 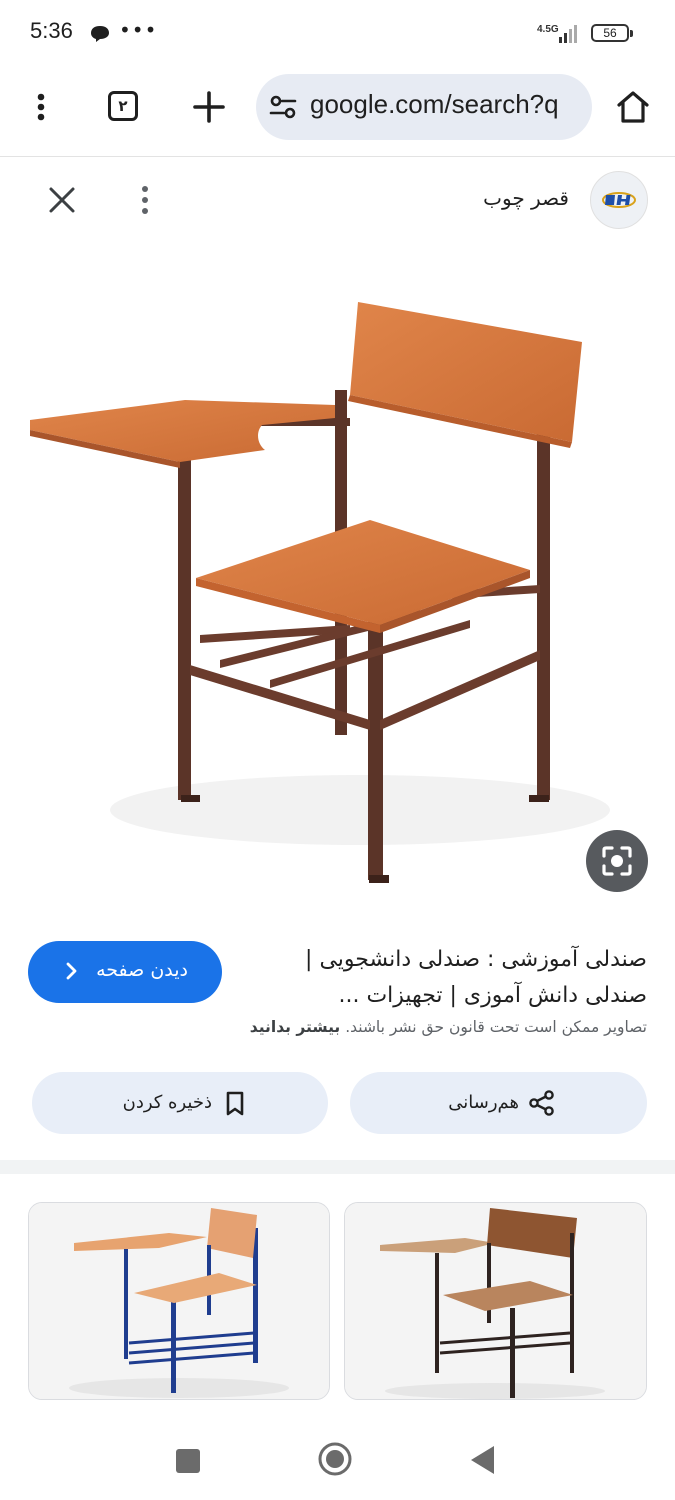 What do you see at coordinates (483, 1102) in the screenshot?
I see `share-label: هم‌رسانی` at bounding box center [483, 1102].